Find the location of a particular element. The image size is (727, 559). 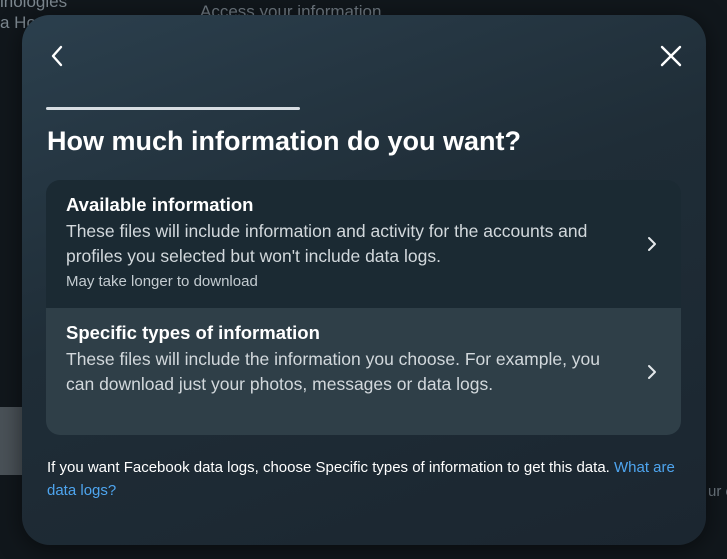

close-button is located at coordinates (671, 56).